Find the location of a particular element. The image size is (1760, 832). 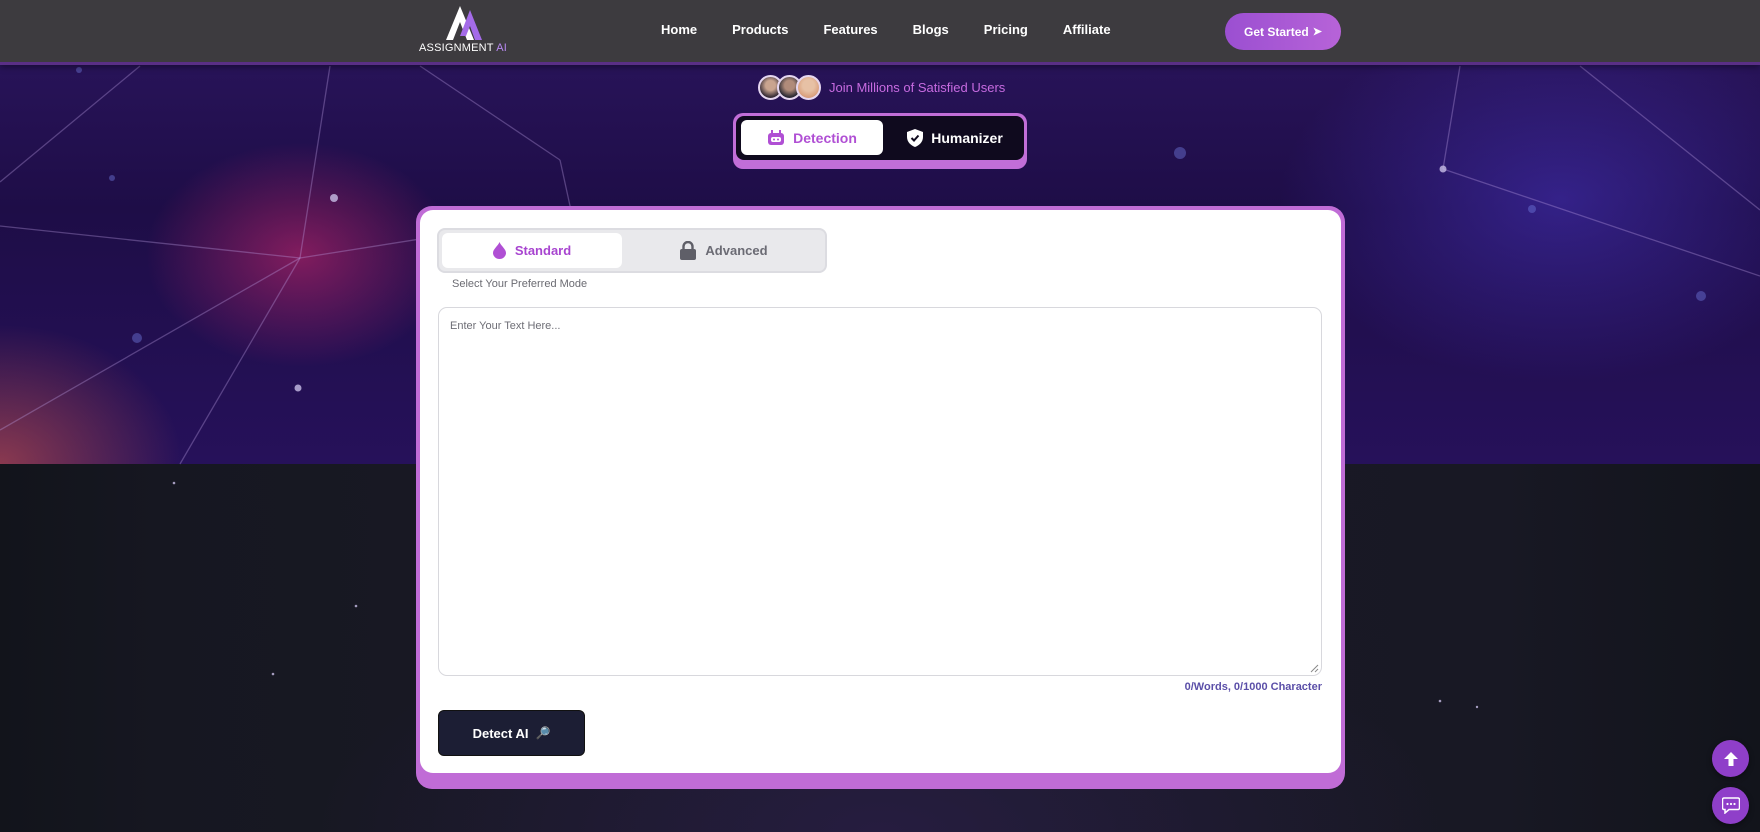

tool-mode-toggle-track: Detection Humanizer is located at coordinates (880, 138).